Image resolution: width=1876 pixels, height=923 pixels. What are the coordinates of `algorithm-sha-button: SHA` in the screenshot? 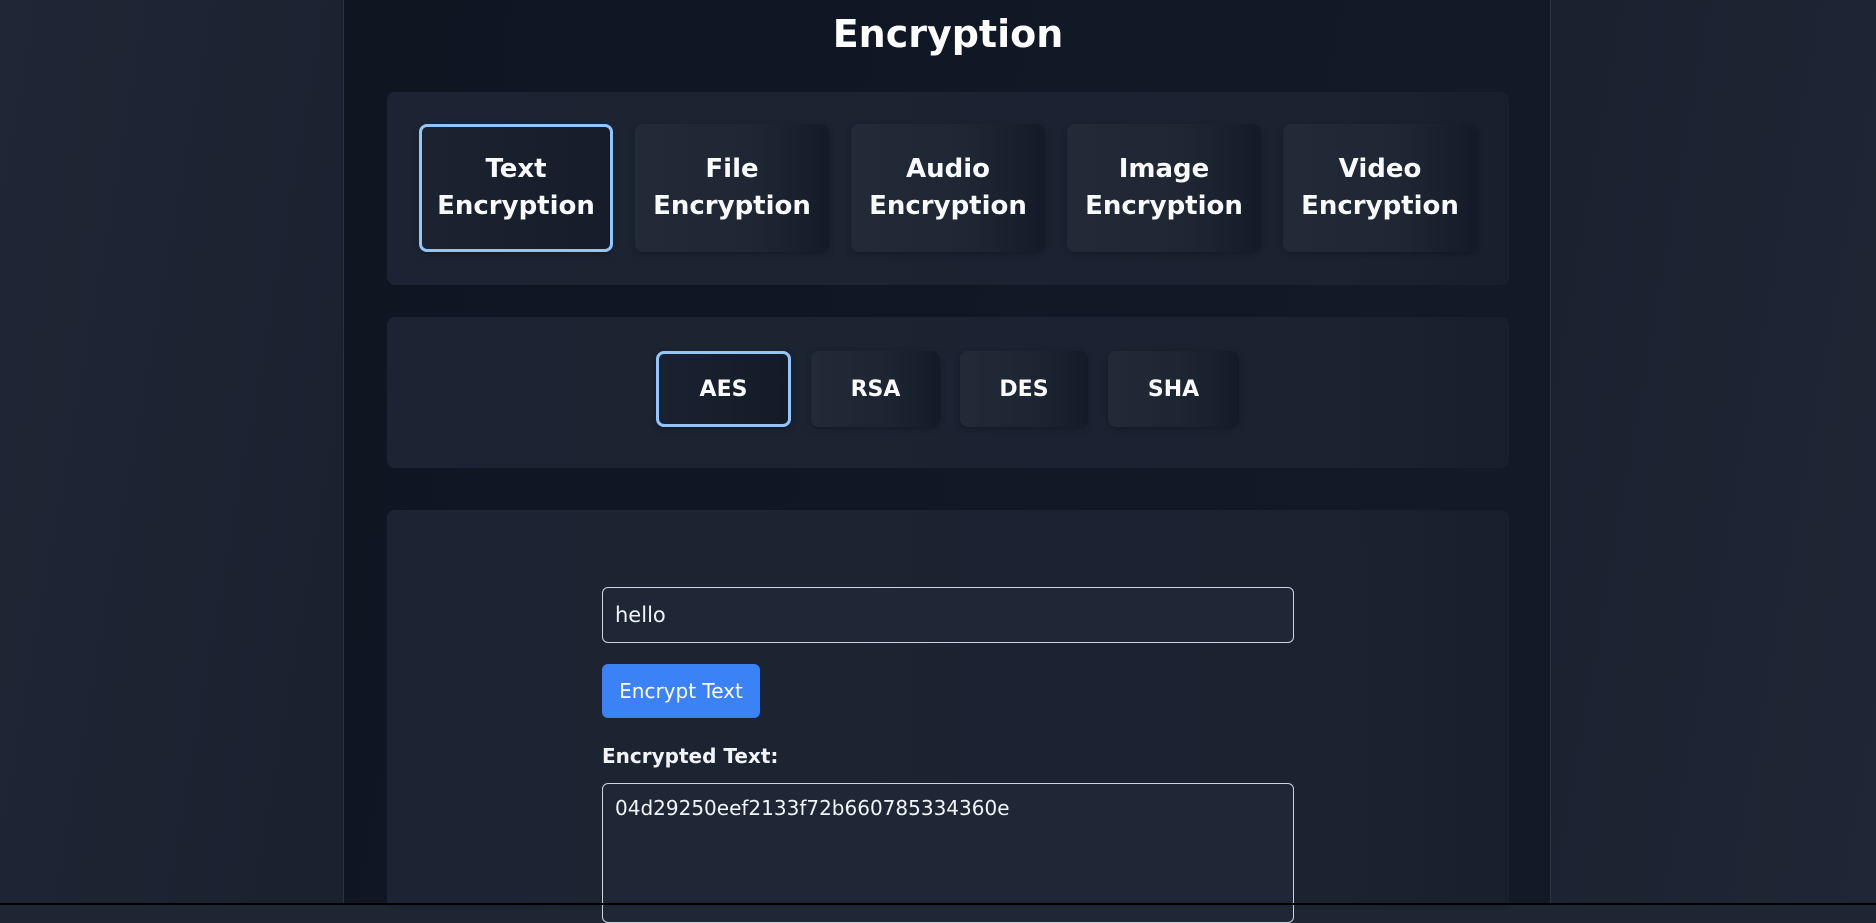 It's located at (1173, 389).